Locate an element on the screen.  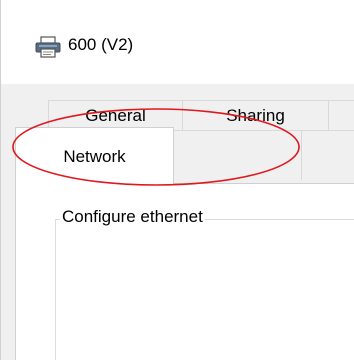
tab-row-second is located at coordinates (263, 155).